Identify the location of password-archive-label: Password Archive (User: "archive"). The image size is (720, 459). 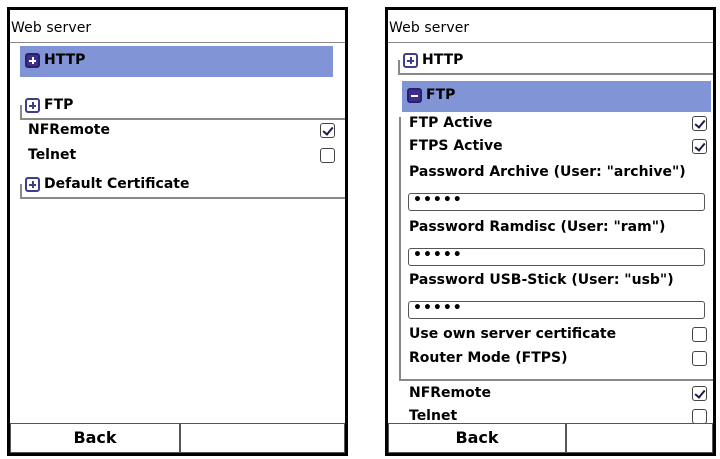
(547, 172).